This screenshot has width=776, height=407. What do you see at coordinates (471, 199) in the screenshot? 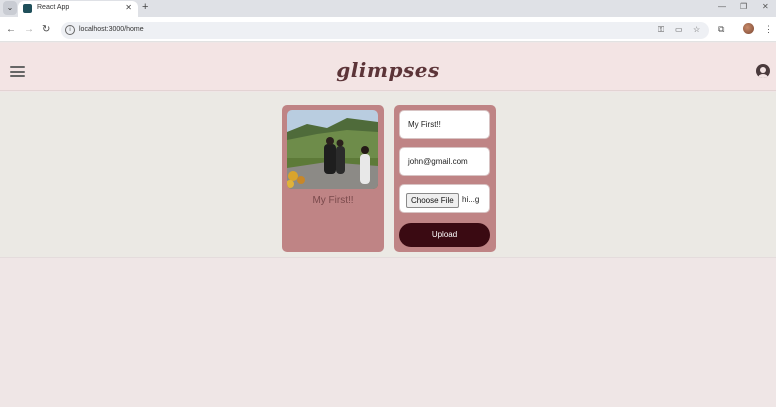
I see `selected-file-name: hi...g` at bounding box center [471, 199].